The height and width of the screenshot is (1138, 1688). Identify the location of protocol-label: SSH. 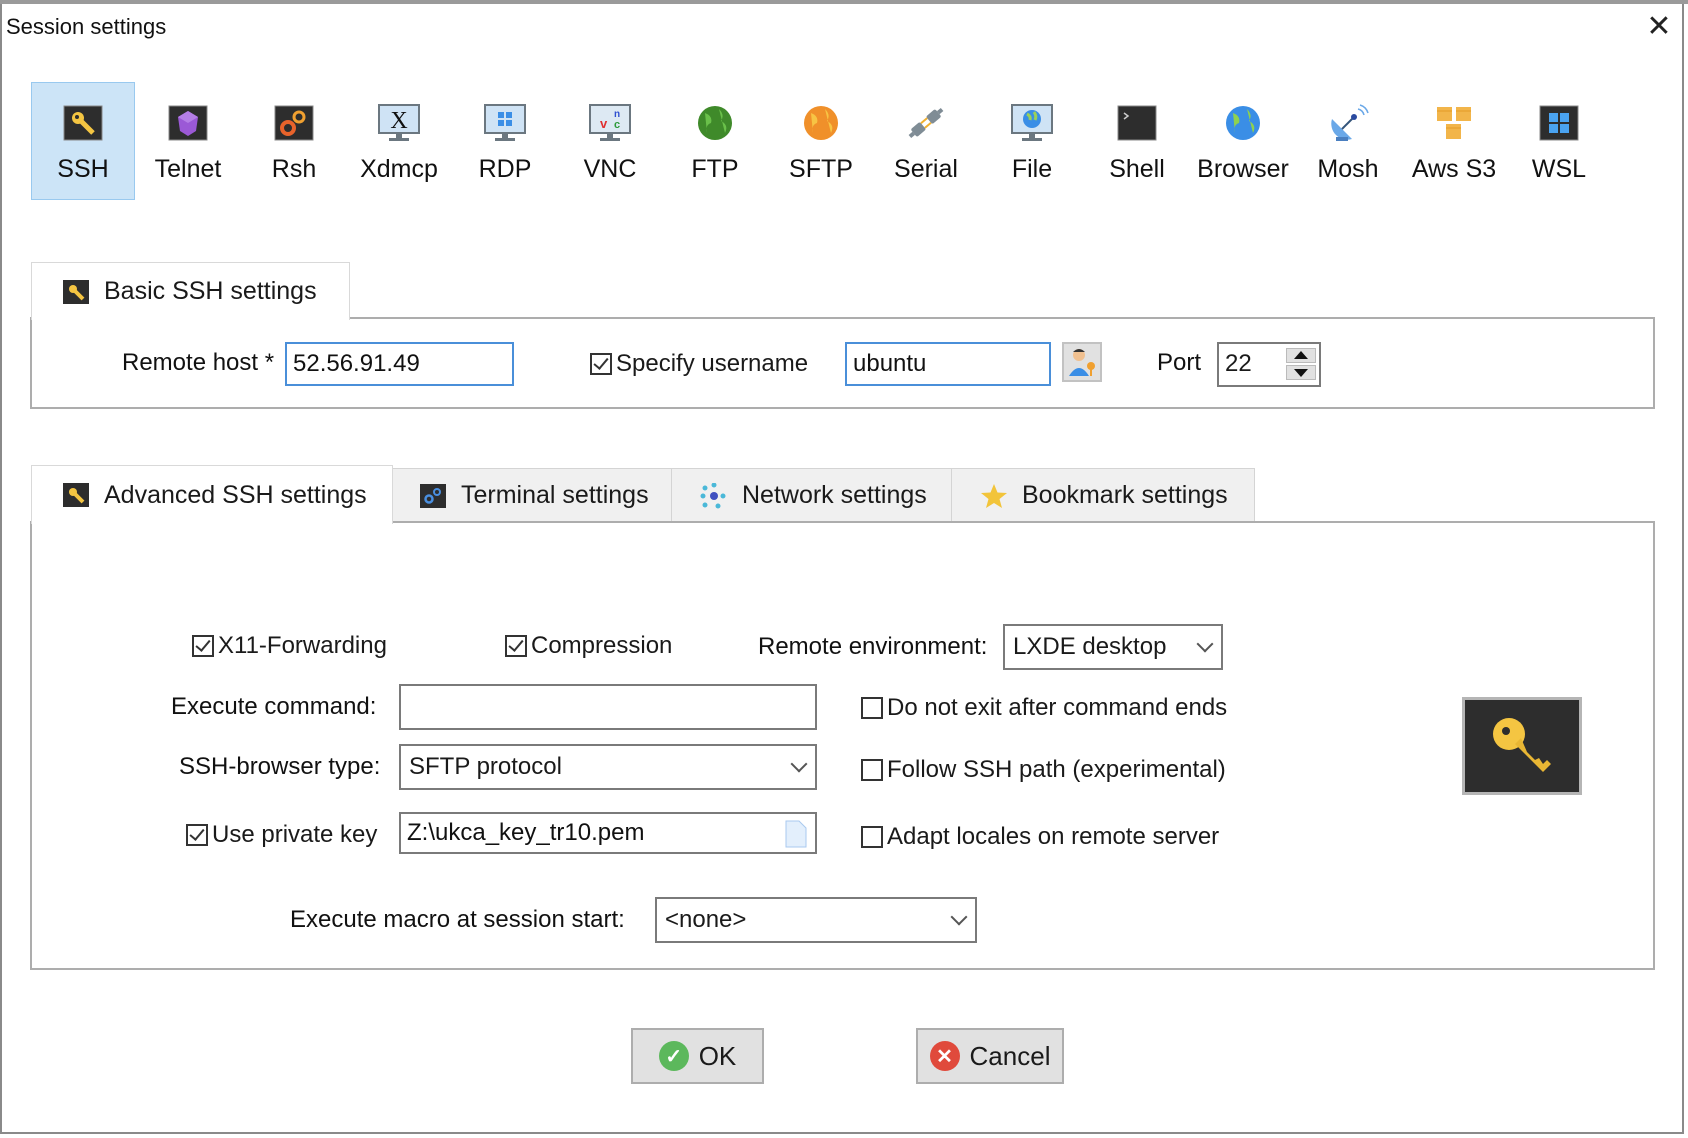
(83, 169).